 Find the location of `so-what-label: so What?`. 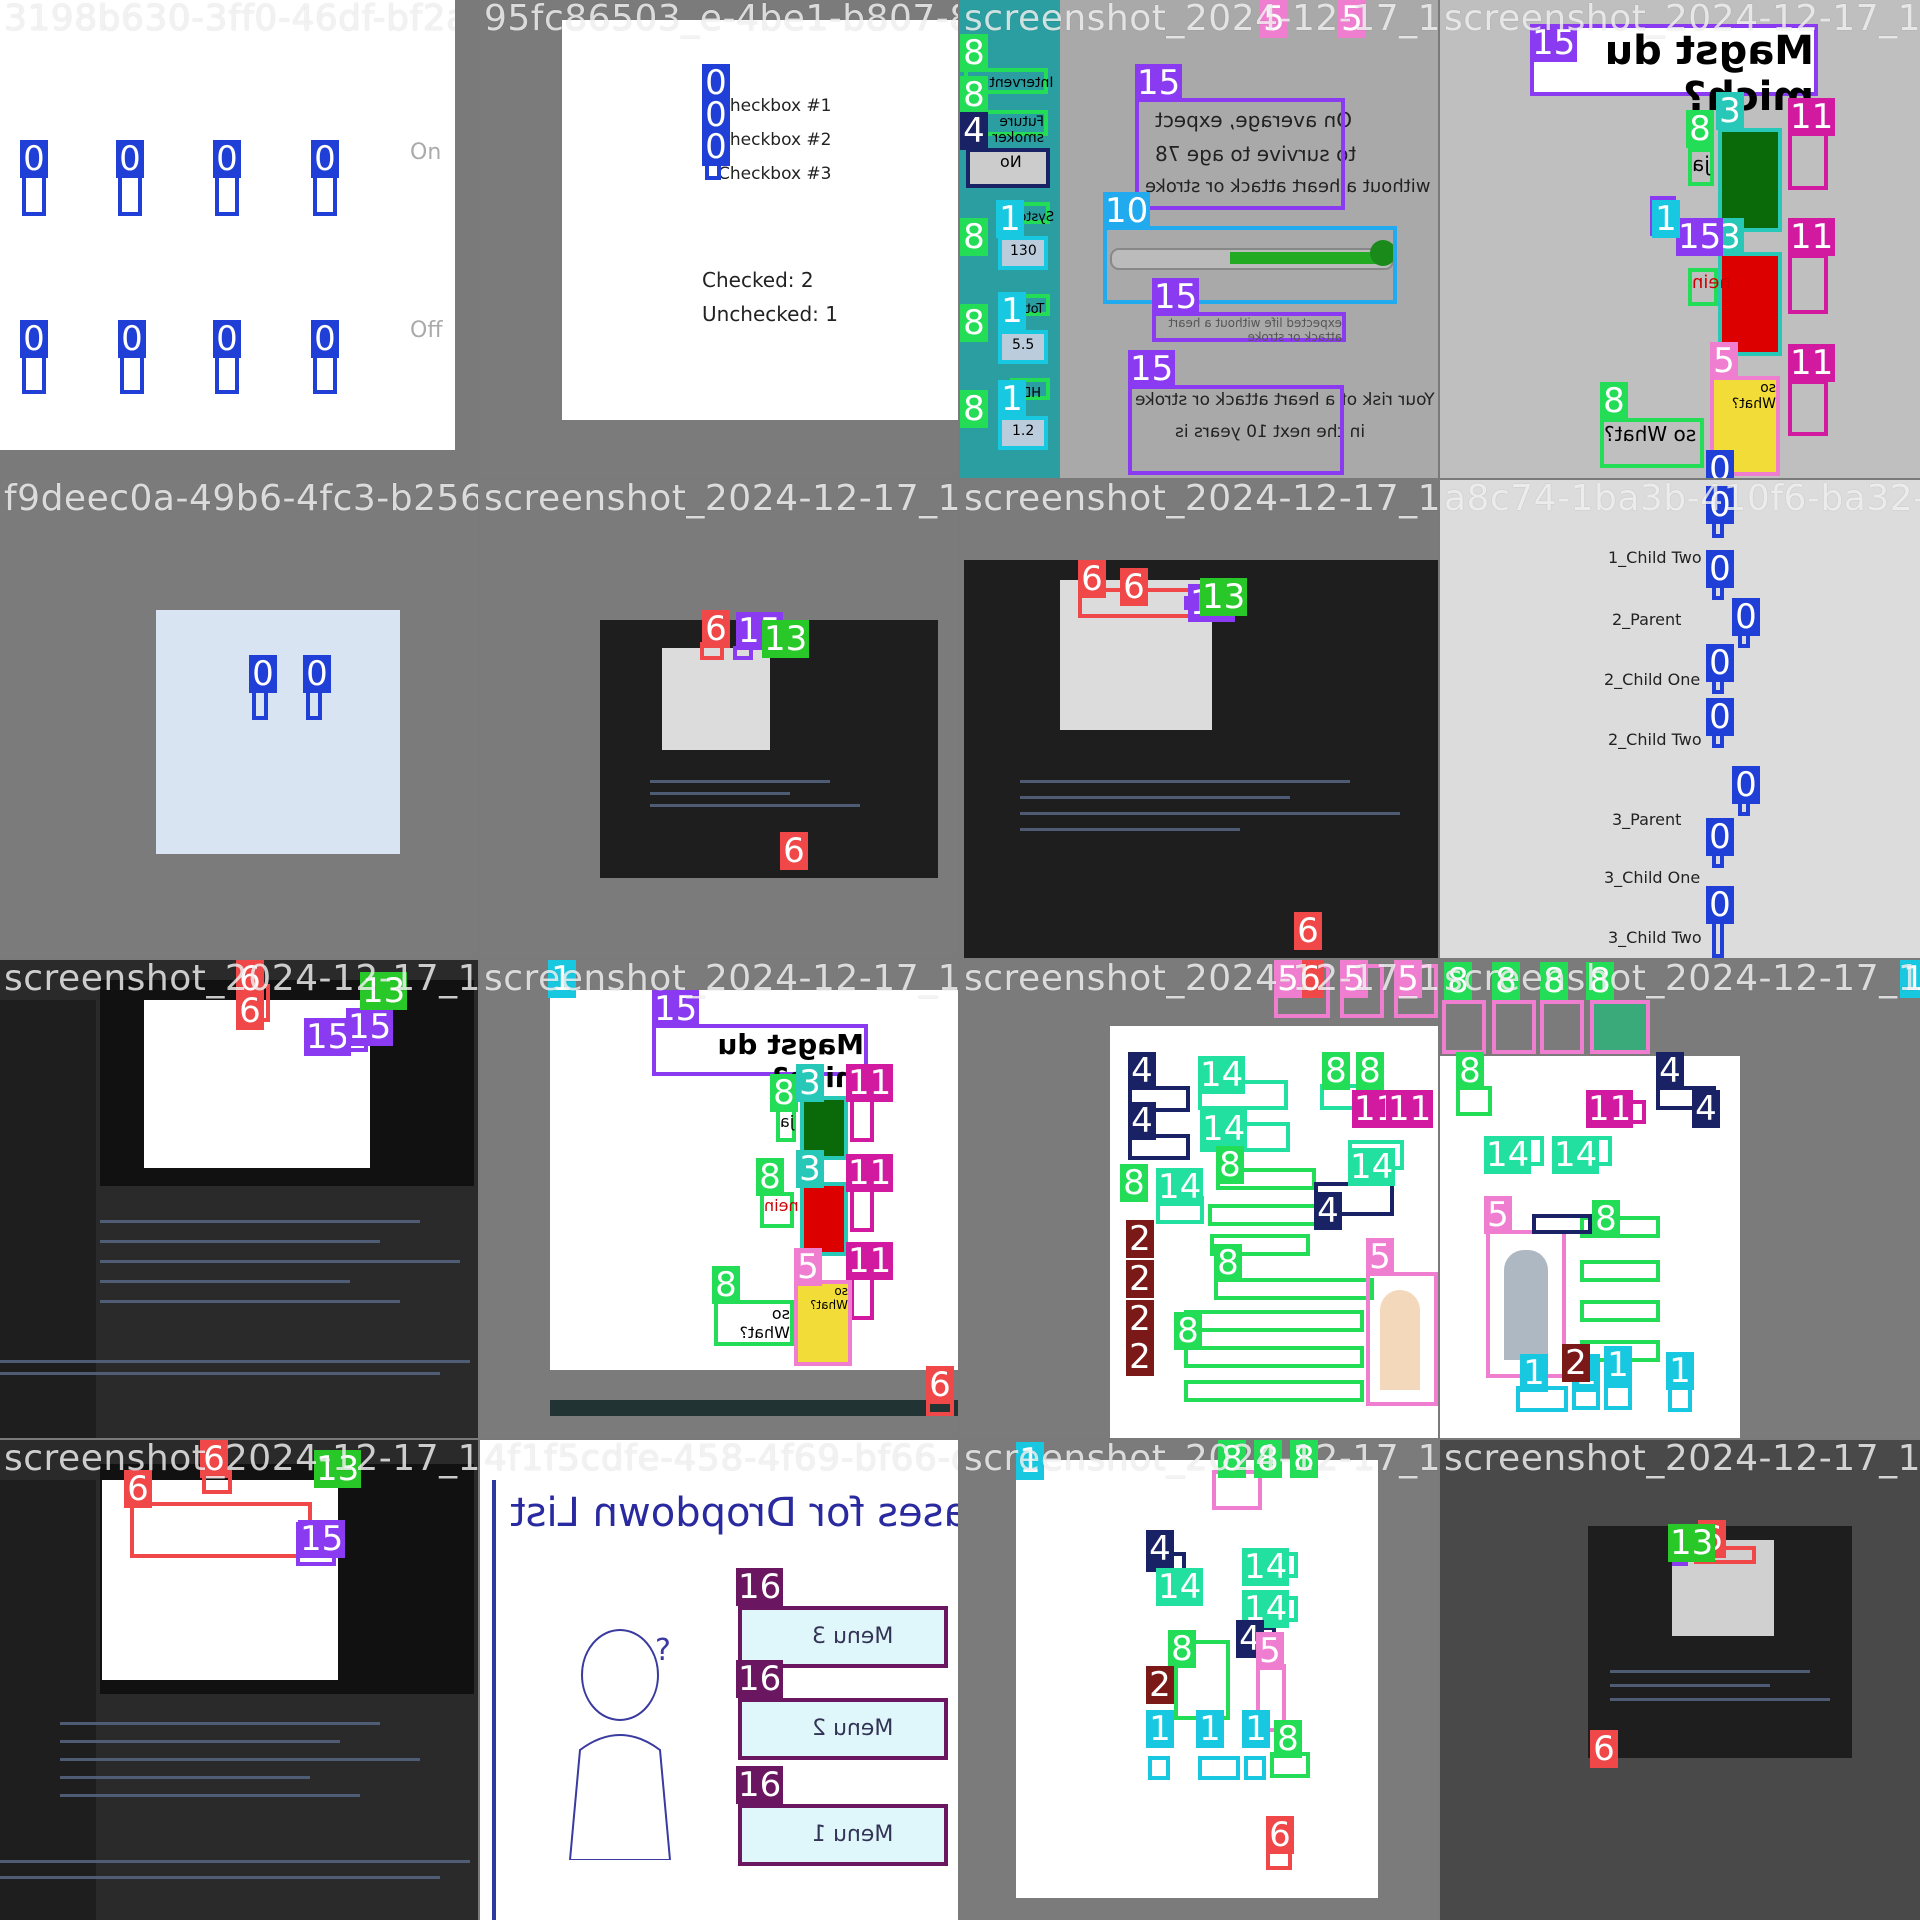

so-what-label: so What? is located at coordinates (754, 1323).